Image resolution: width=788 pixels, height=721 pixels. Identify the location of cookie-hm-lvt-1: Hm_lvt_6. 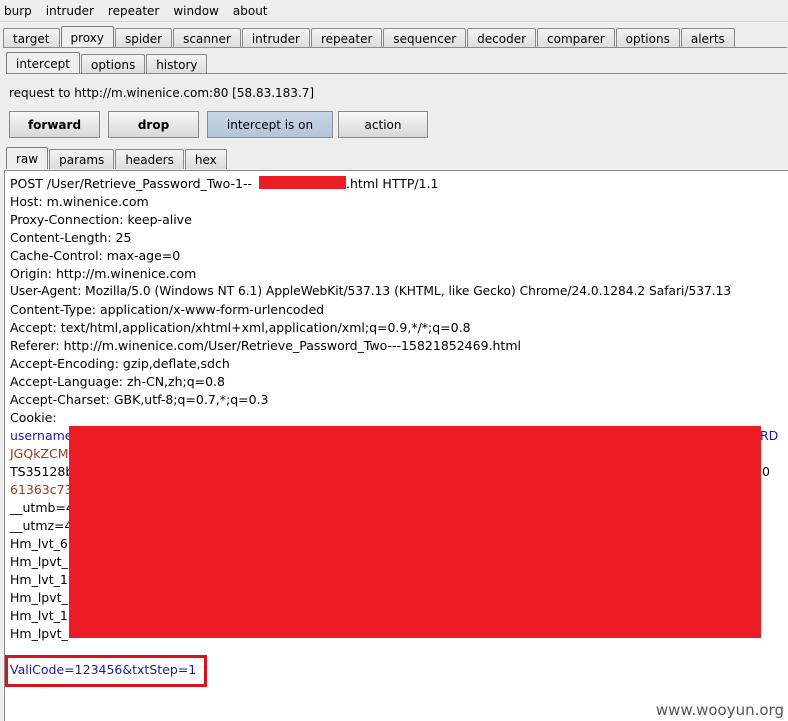
(39, 543).